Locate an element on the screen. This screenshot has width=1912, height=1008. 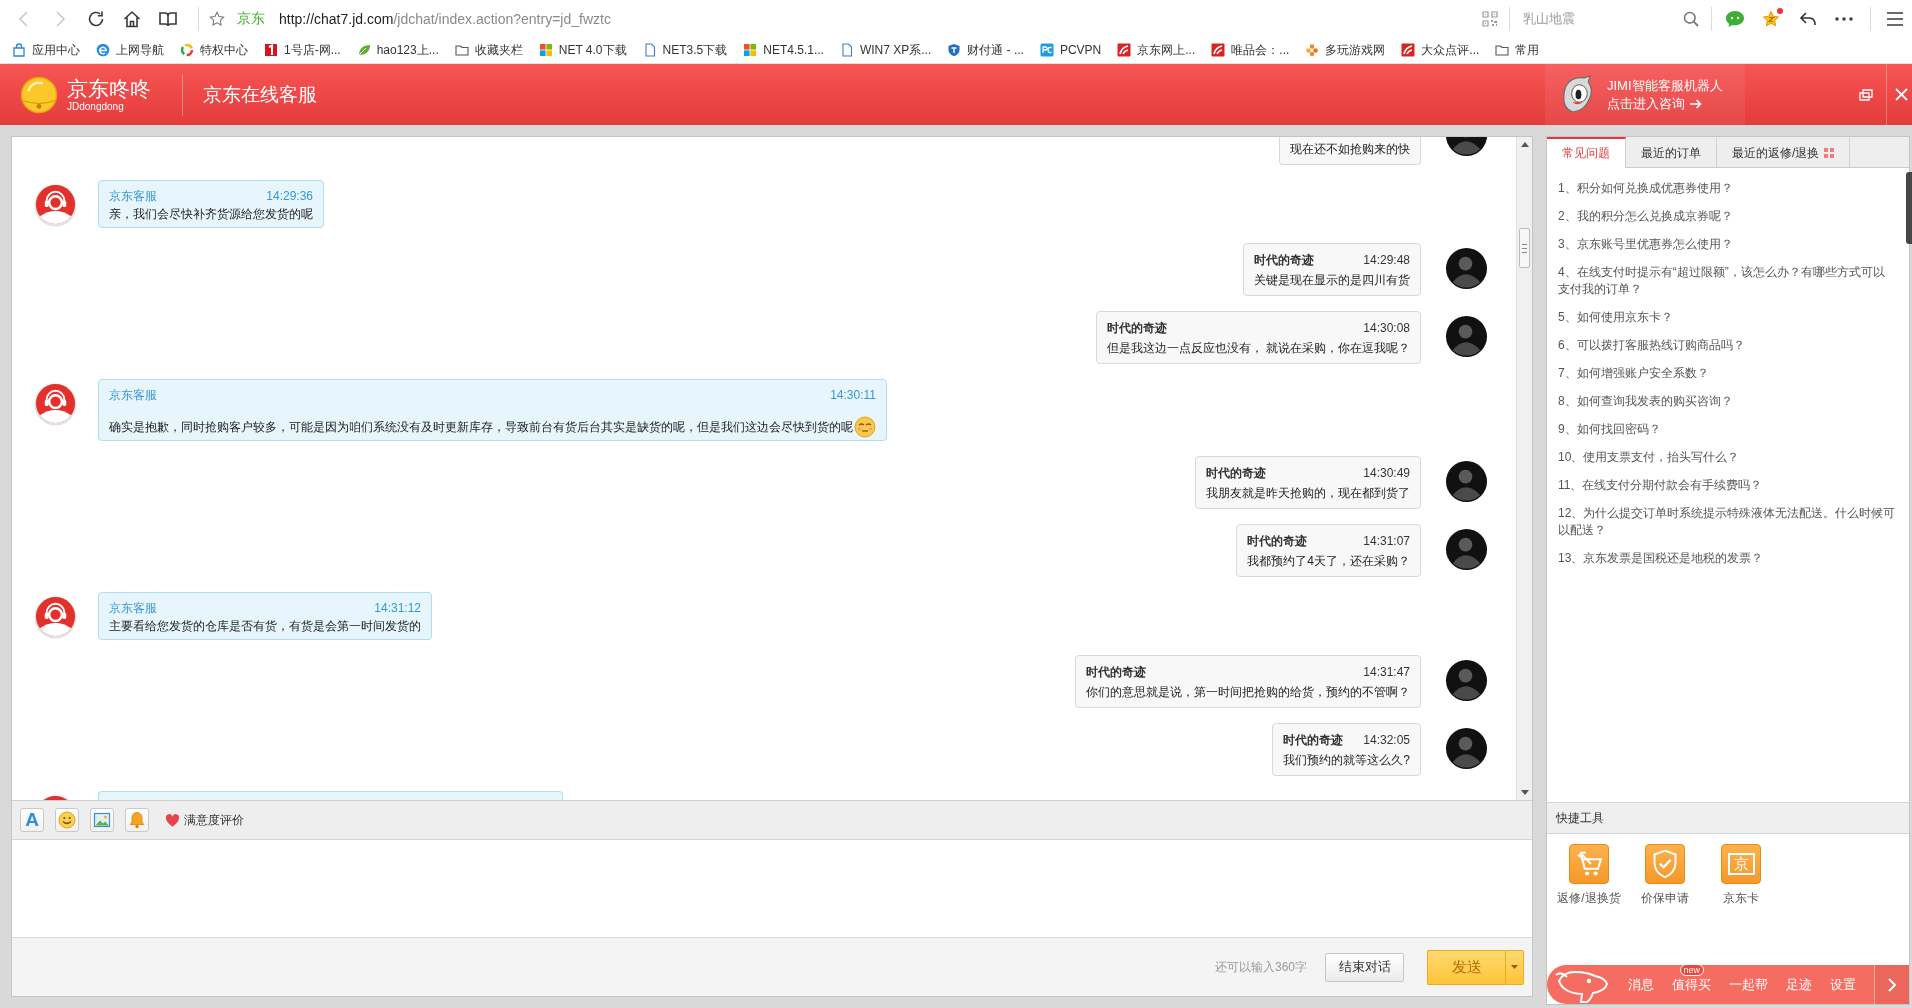
leaf-icon is located at coordinates (363, 50).